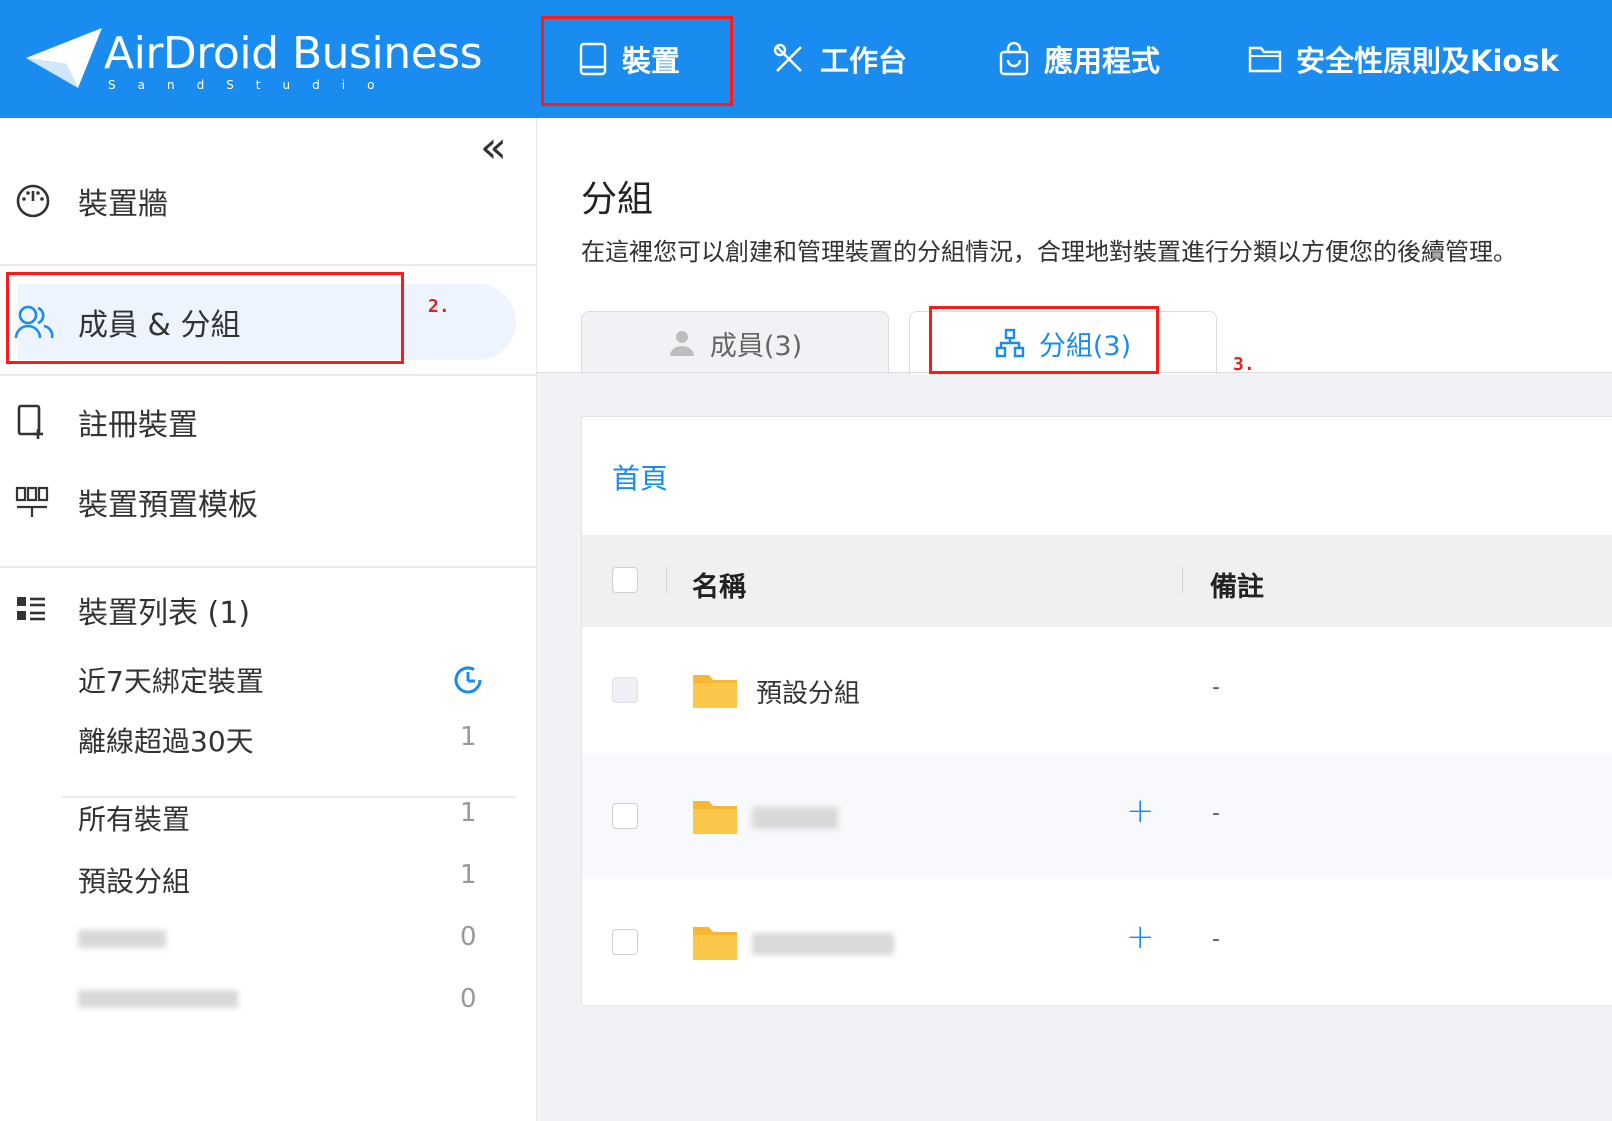 The image size is (1612, 1121). What do you see at coordinates (682, 343) in the screenshot?
I see `person-icon` at bounding box center [682, 343].